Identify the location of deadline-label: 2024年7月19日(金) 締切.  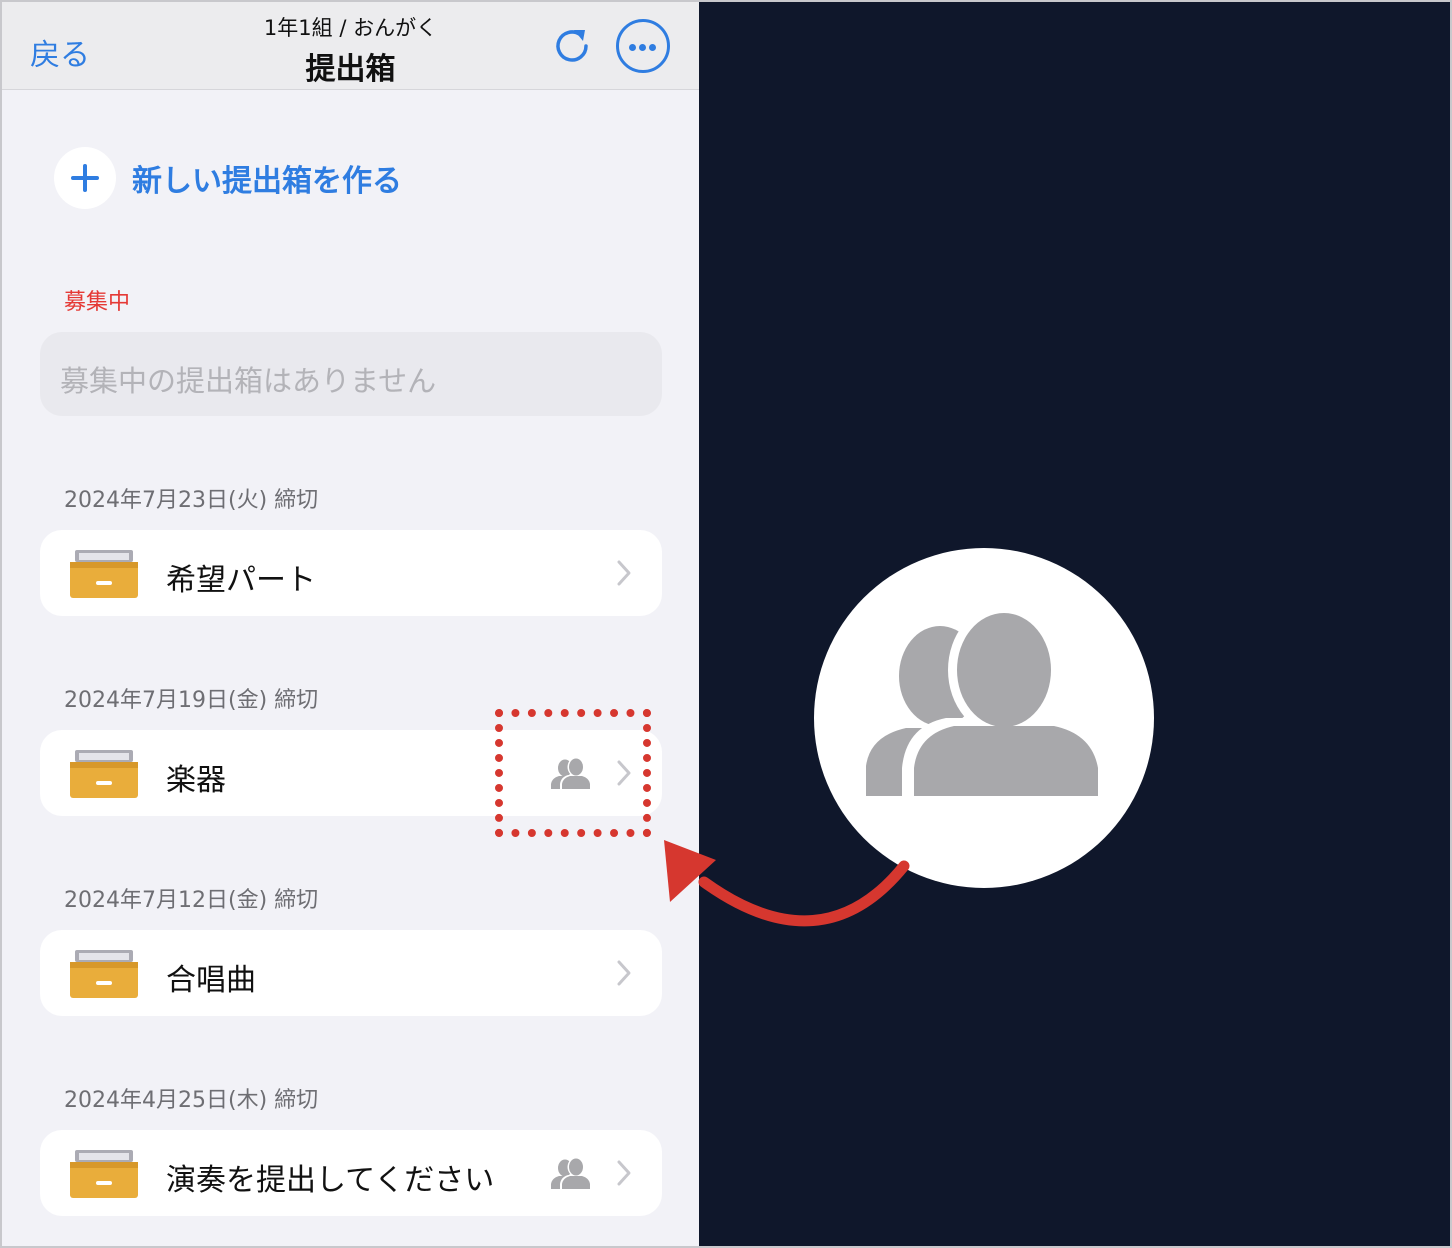
(191, 700).